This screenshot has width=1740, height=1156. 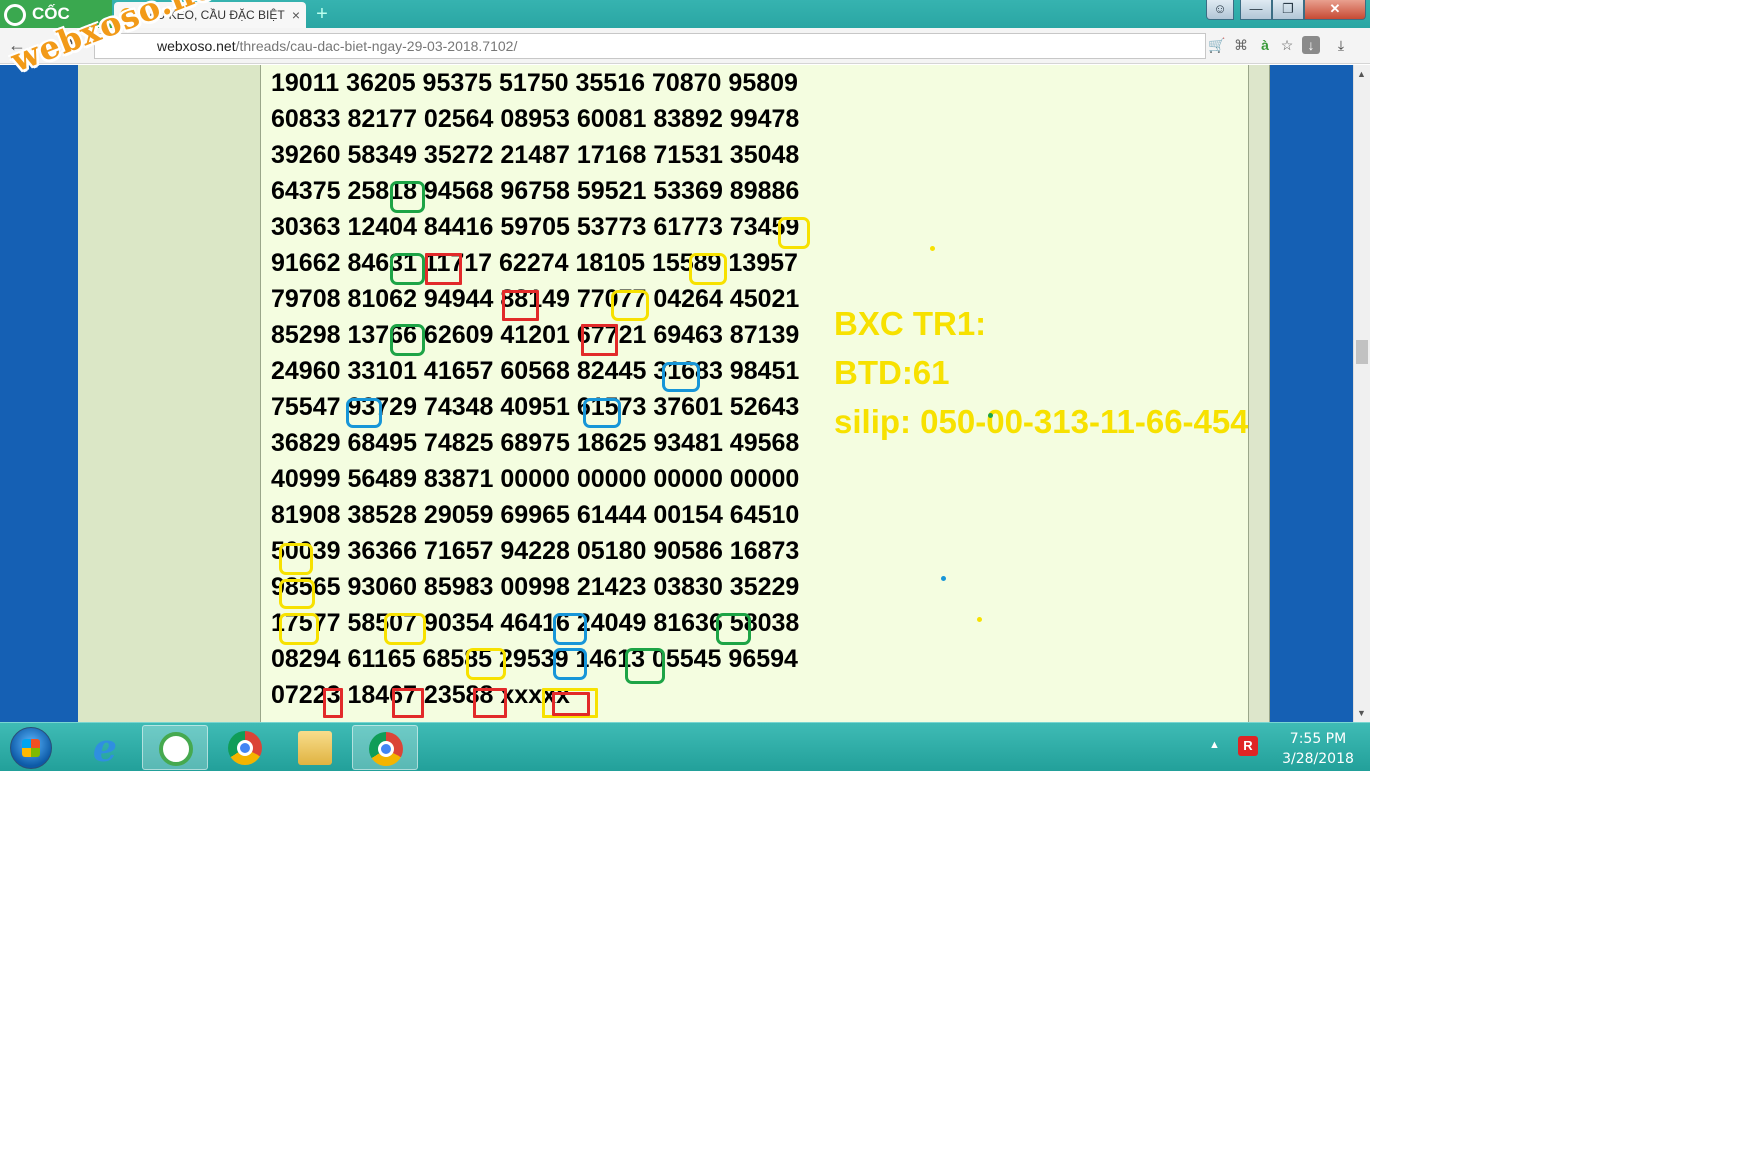 What do you see at coordinates (1248, 746) in the screenshot?
I see `tray-app-icon: R` at bounding box center [1248, 746].